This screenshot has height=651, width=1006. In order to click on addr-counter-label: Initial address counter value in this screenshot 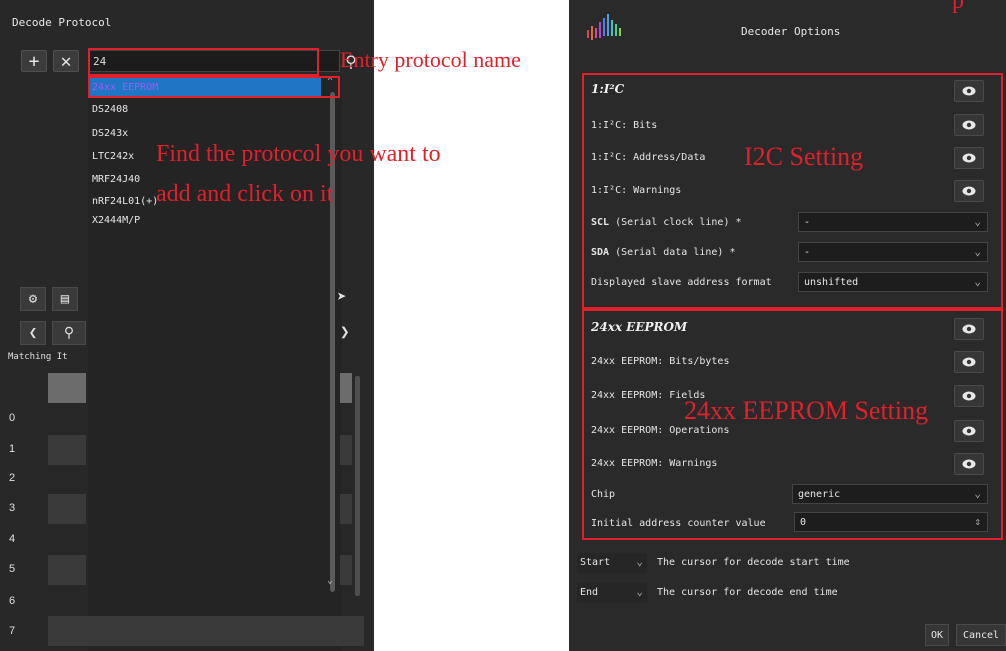, I will do `click(678, 523)`.